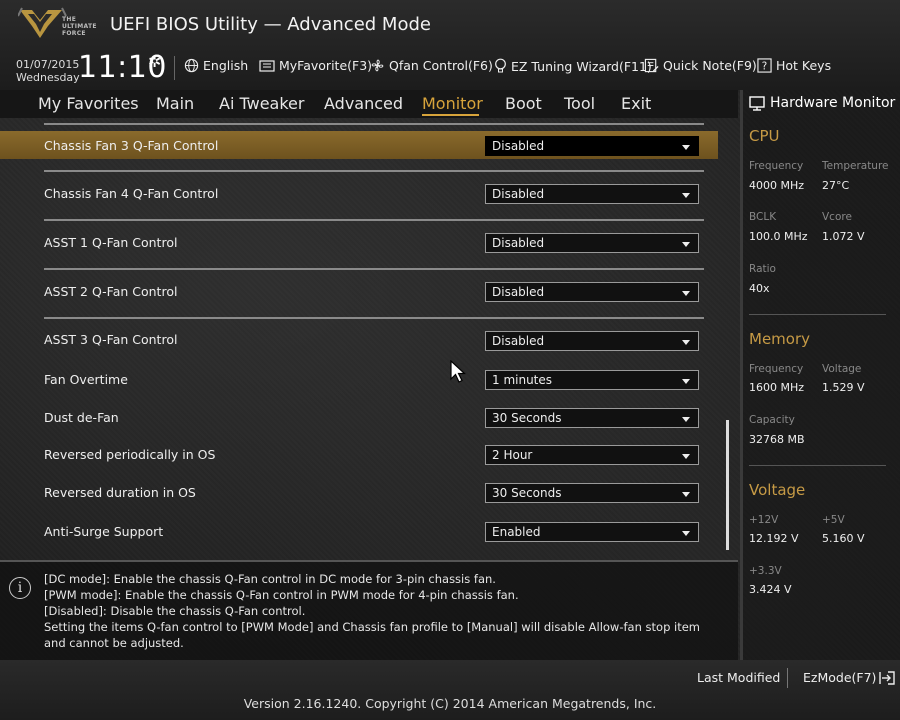  Describe the element at coordinates (512, 455) in the screenshot. I see `dropdown-value: 2 Hour` at that location.